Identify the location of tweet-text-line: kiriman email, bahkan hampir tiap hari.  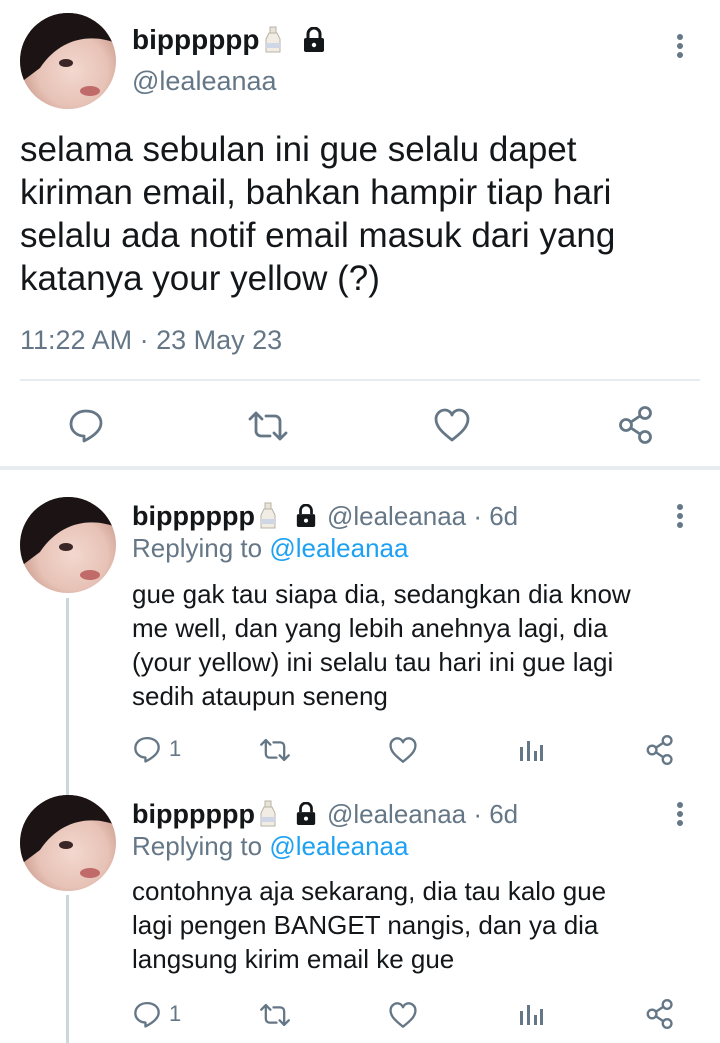
(316, 192).